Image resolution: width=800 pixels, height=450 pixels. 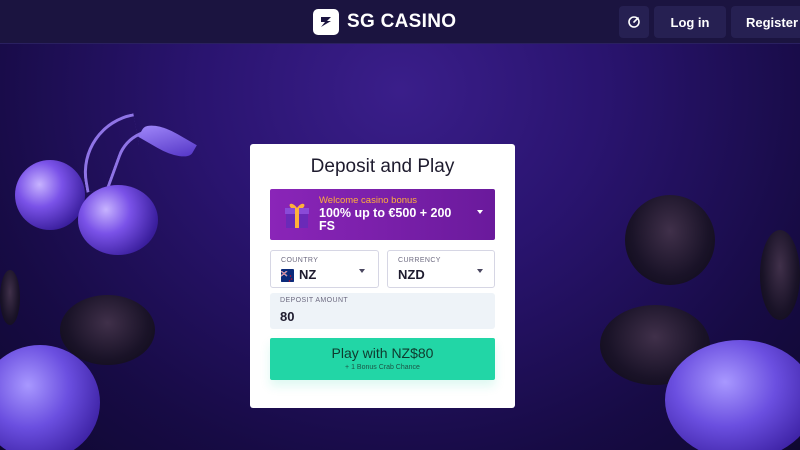 I want to click on brand-name: SG CASINO, so click(x=402, y=21).